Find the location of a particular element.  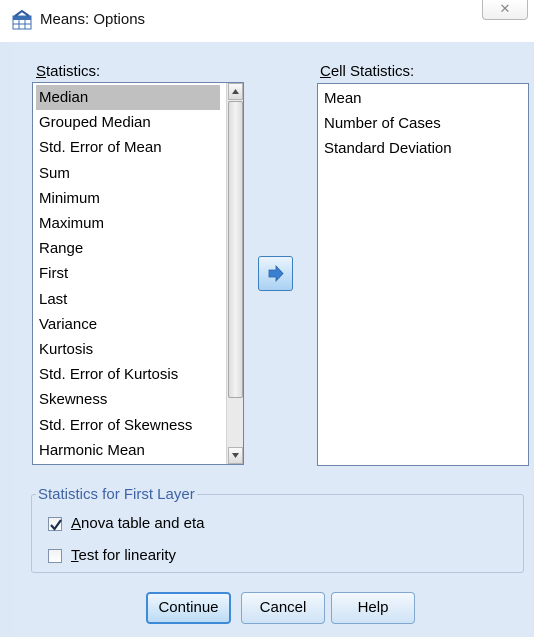

scroll-down-icon is located at coordinates (235, 455).